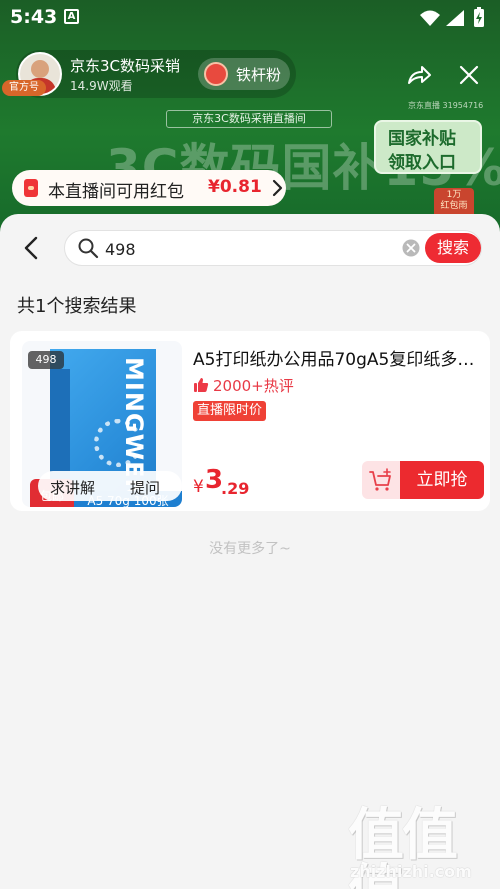  What do you see at coordinates (46, 360) in the screenshot?
I see `product-index-badge: 498` at bounding box center [46, 360].